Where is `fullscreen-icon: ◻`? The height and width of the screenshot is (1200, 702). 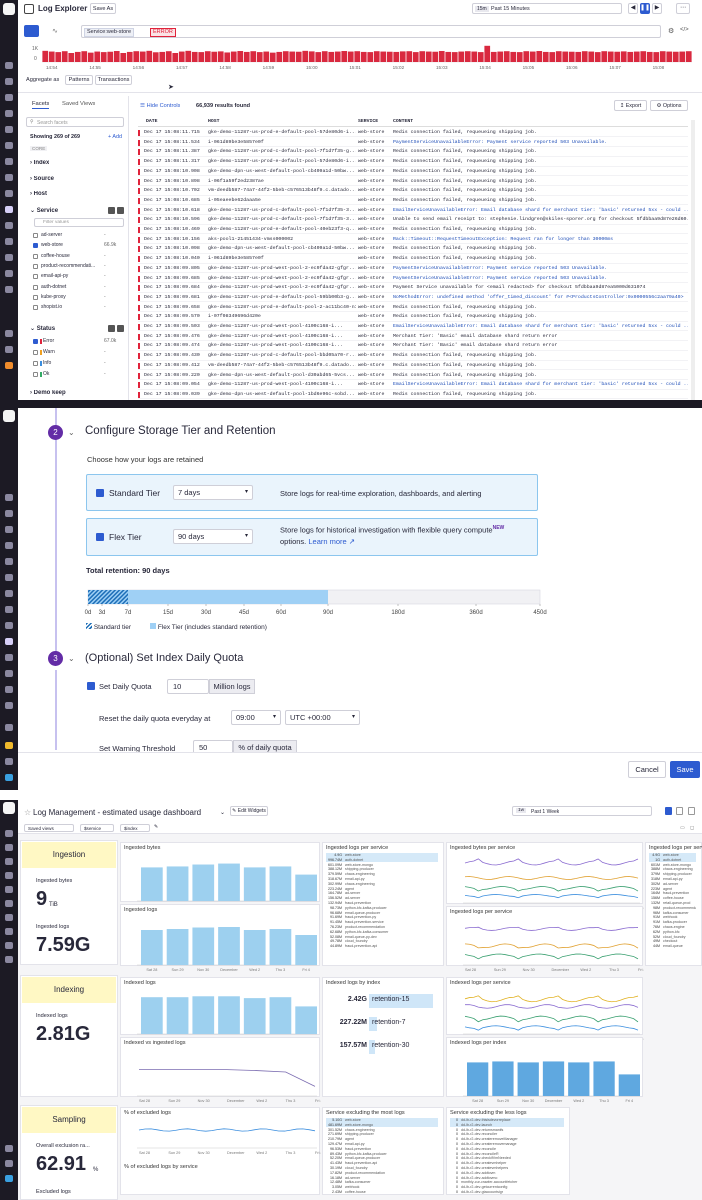 fullscreen-icon: ◻ is located at coordinates (692, 828).